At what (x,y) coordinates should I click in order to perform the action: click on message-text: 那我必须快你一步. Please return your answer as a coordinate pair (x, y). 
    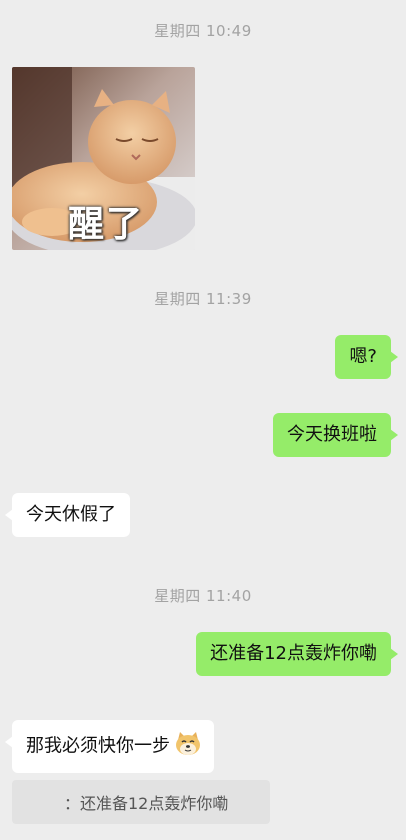
    Looking at the image, I should click on (98, 746).